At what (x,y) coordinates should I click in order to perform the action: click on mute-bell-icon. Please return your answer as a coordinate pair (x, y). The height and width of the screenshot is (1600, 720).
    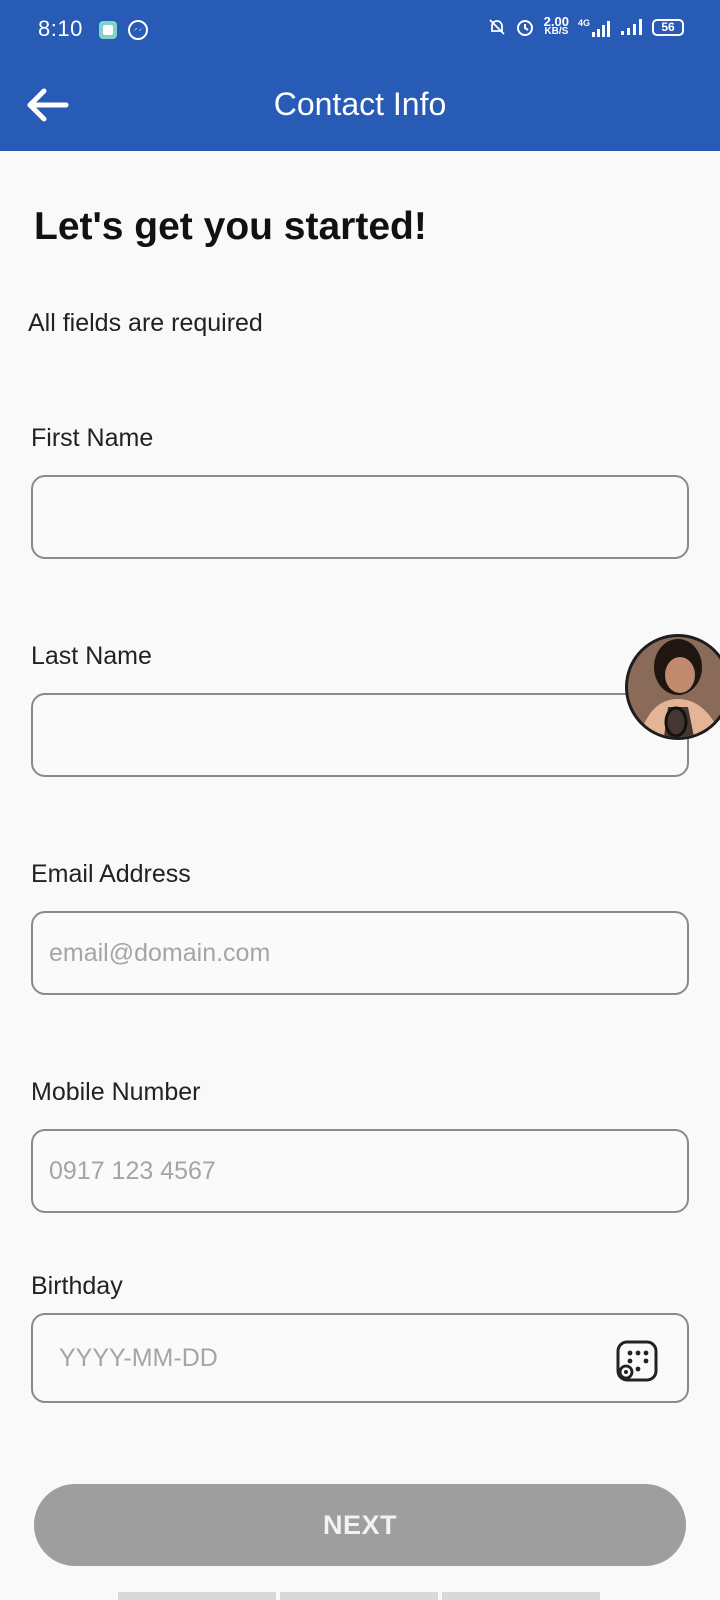
    Looking at the image, I should click on (497, 27).